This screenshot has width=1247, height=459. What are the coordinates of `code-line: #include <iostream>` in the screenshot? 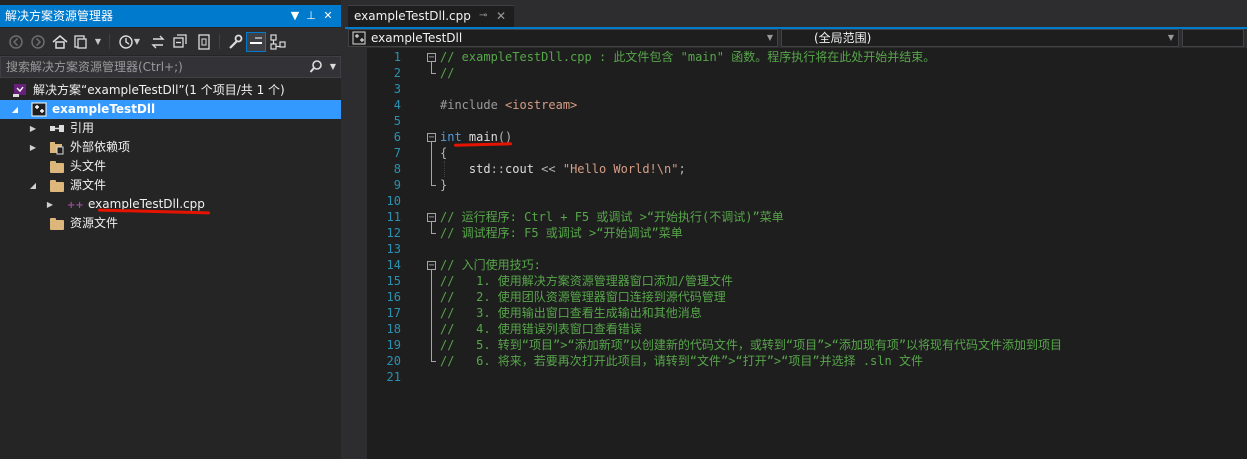 It's located at (508, 105).